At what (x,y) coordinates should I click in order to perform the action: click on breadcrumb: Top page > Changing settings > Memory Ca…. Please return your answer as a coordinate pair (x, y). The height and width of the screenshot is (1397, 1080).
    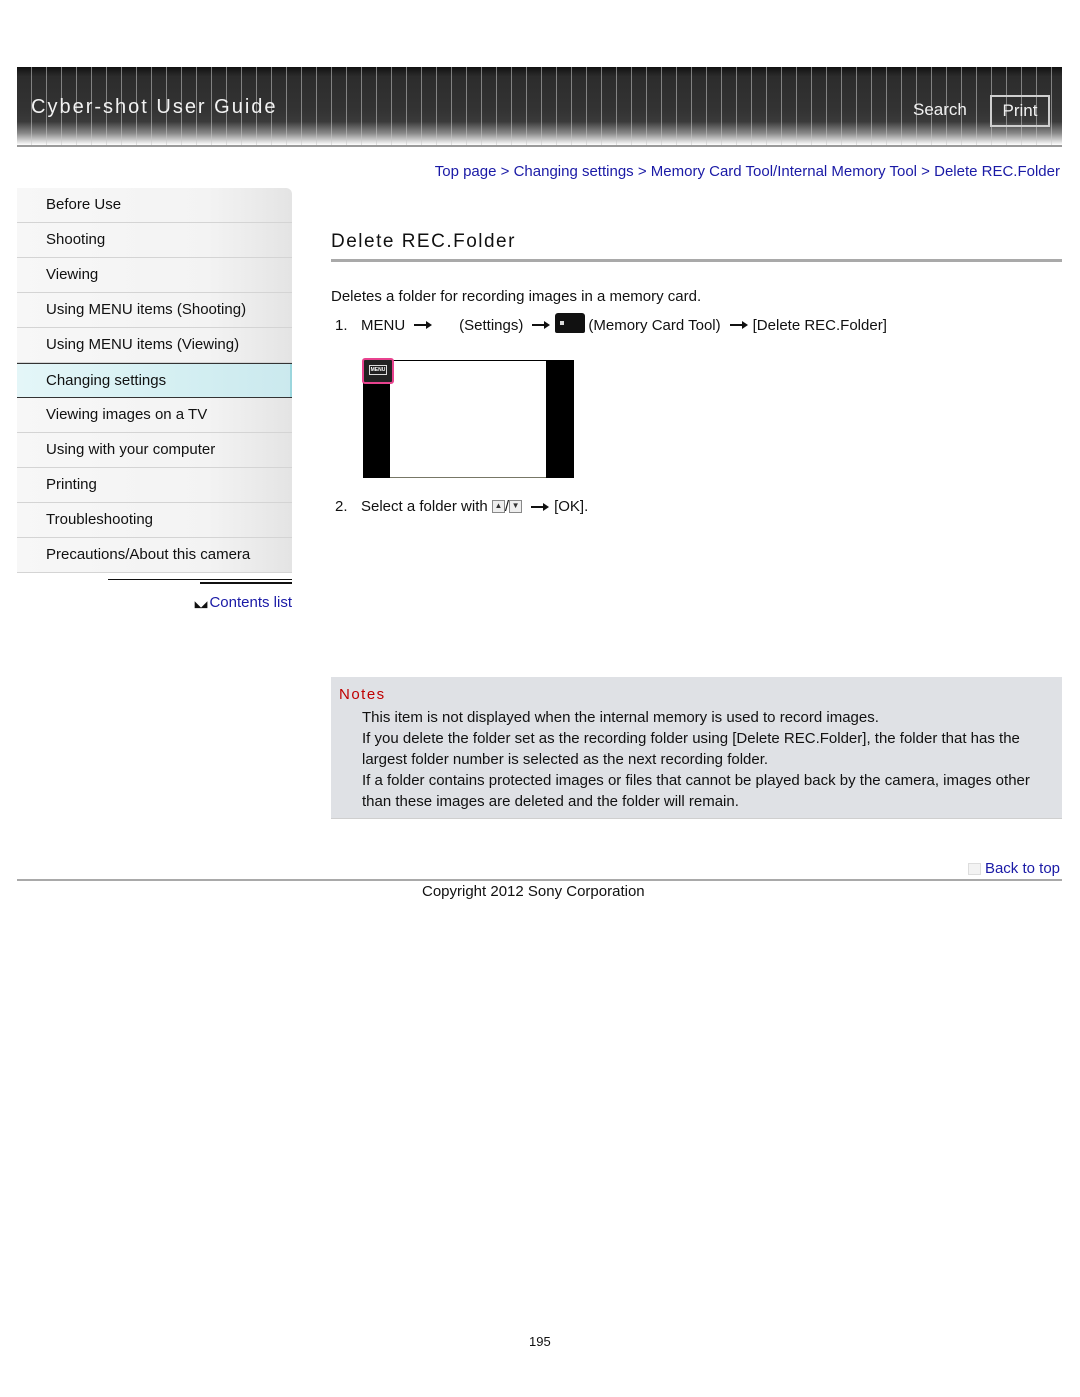
    Looking at the image, I should click on (747, 171).